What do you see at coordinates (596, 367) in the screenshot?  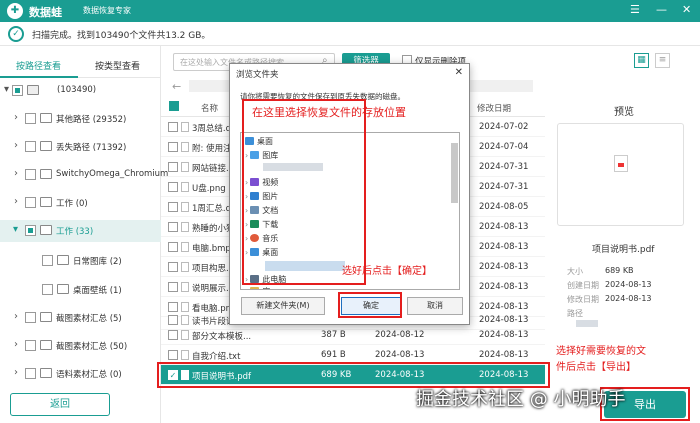 I see `annotation-export-line2: 件后点击【导出】` at bounding box center [596, 367].